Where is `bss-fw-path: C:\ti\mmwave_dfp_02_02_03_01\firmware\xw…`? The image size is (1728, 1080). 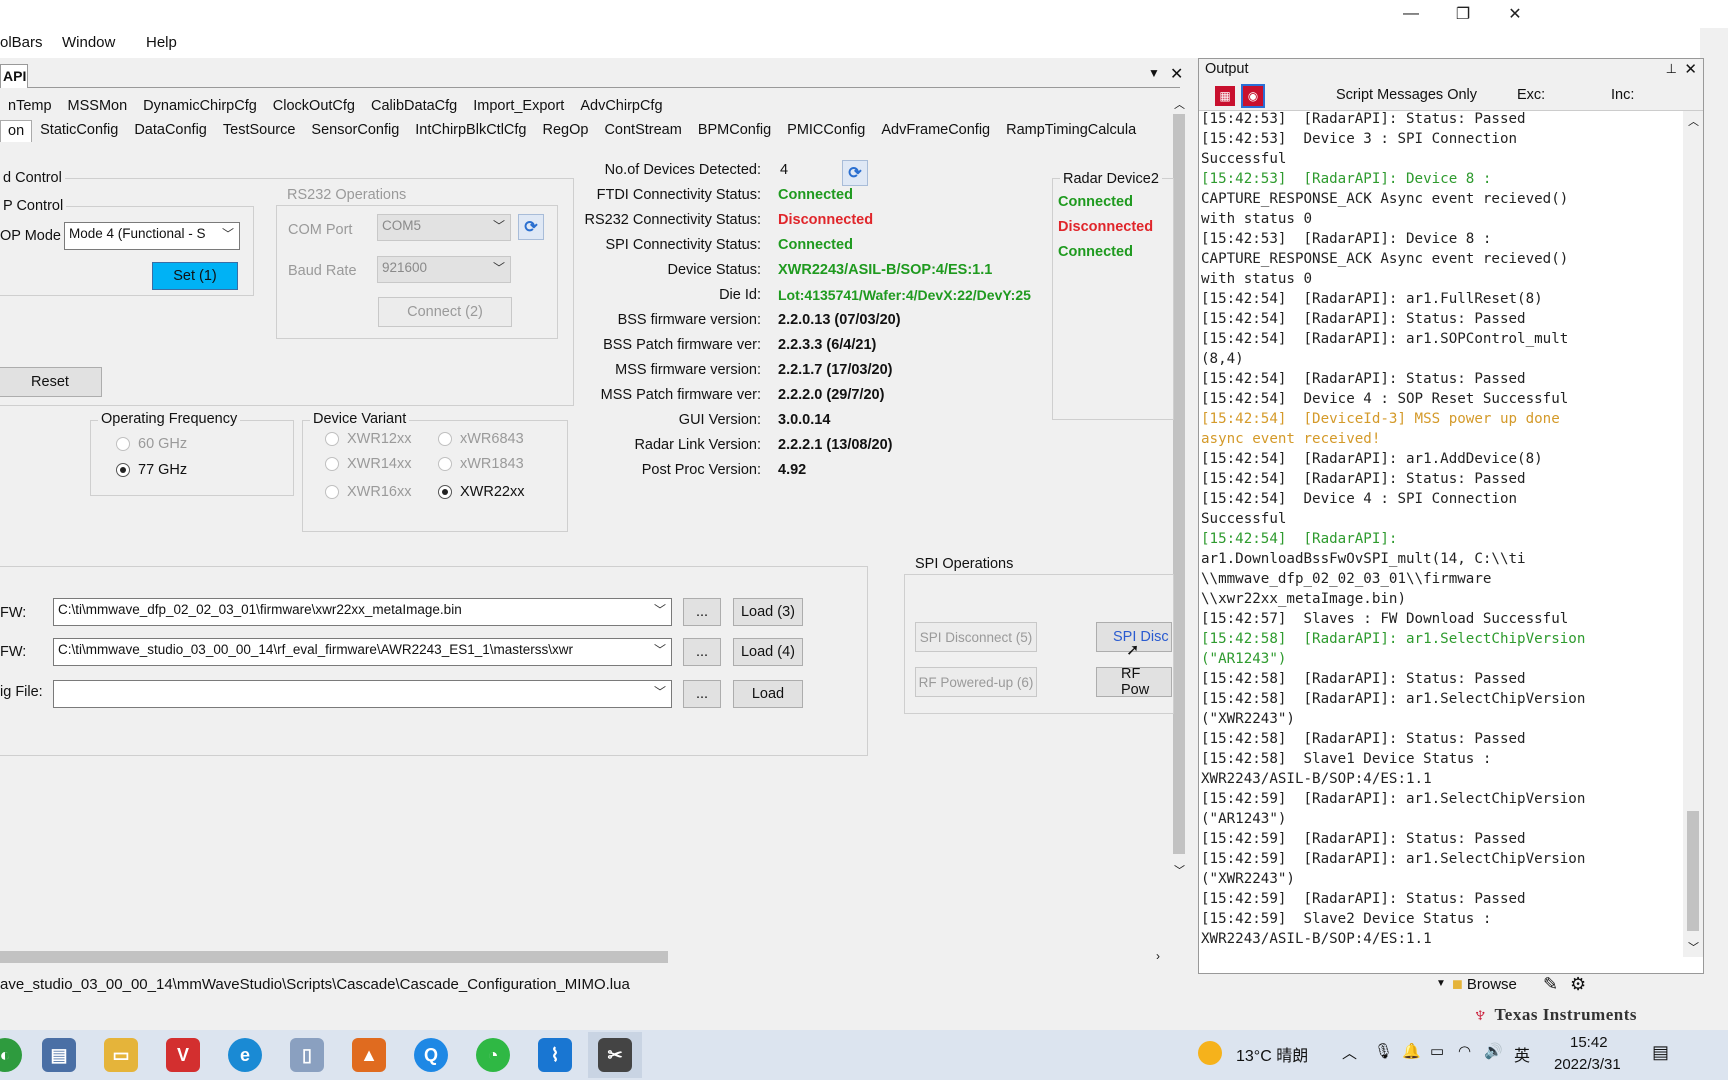 bss-fw-path: C:\ti\mmwave_dfp_02_02_03_01\firmware\xw… is located at coordinates (362, 612).